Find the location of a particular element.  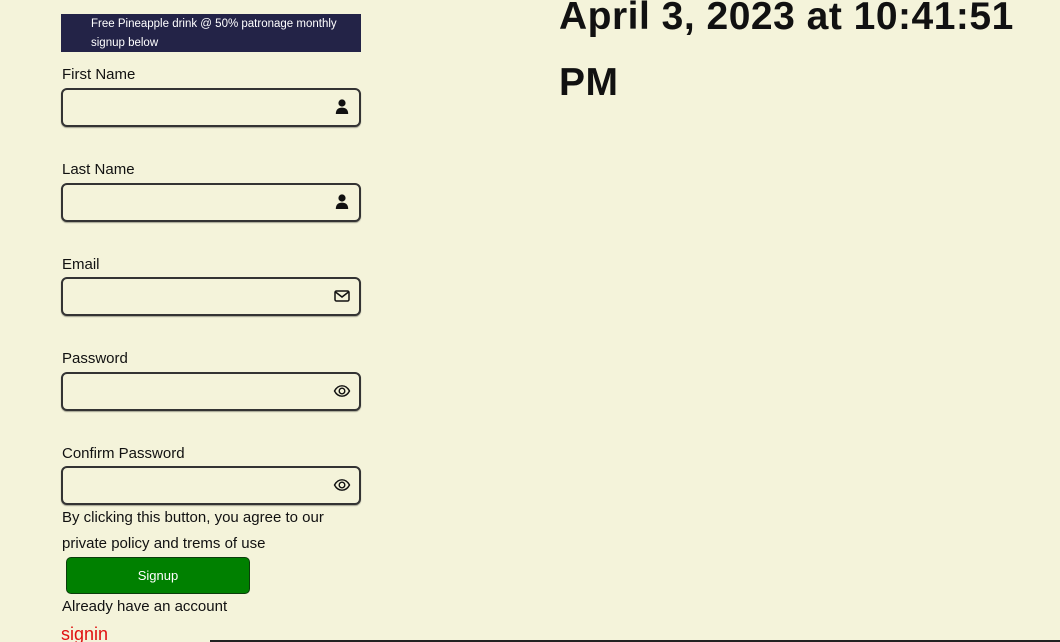

last-name-field-box is located at coordinates (211, 202).